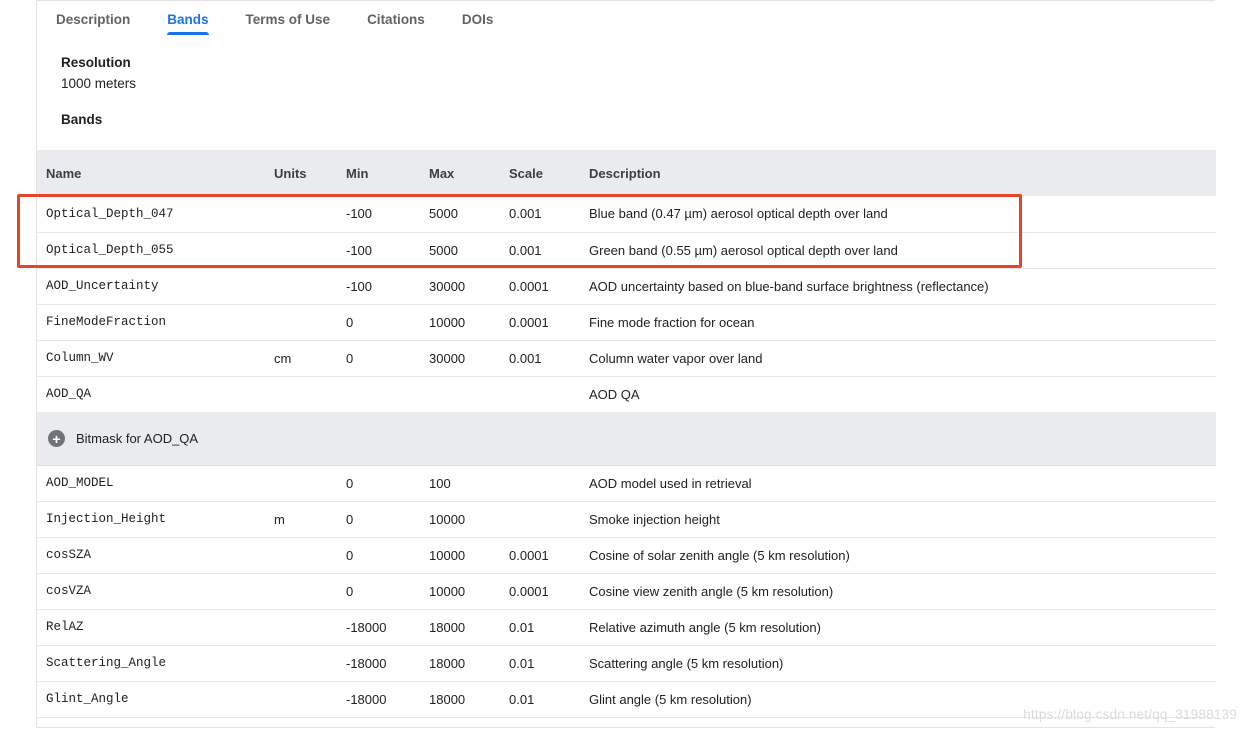 This screenshot has height=732, width=1243. I want to click on cell-units: m, so click(279, 519).